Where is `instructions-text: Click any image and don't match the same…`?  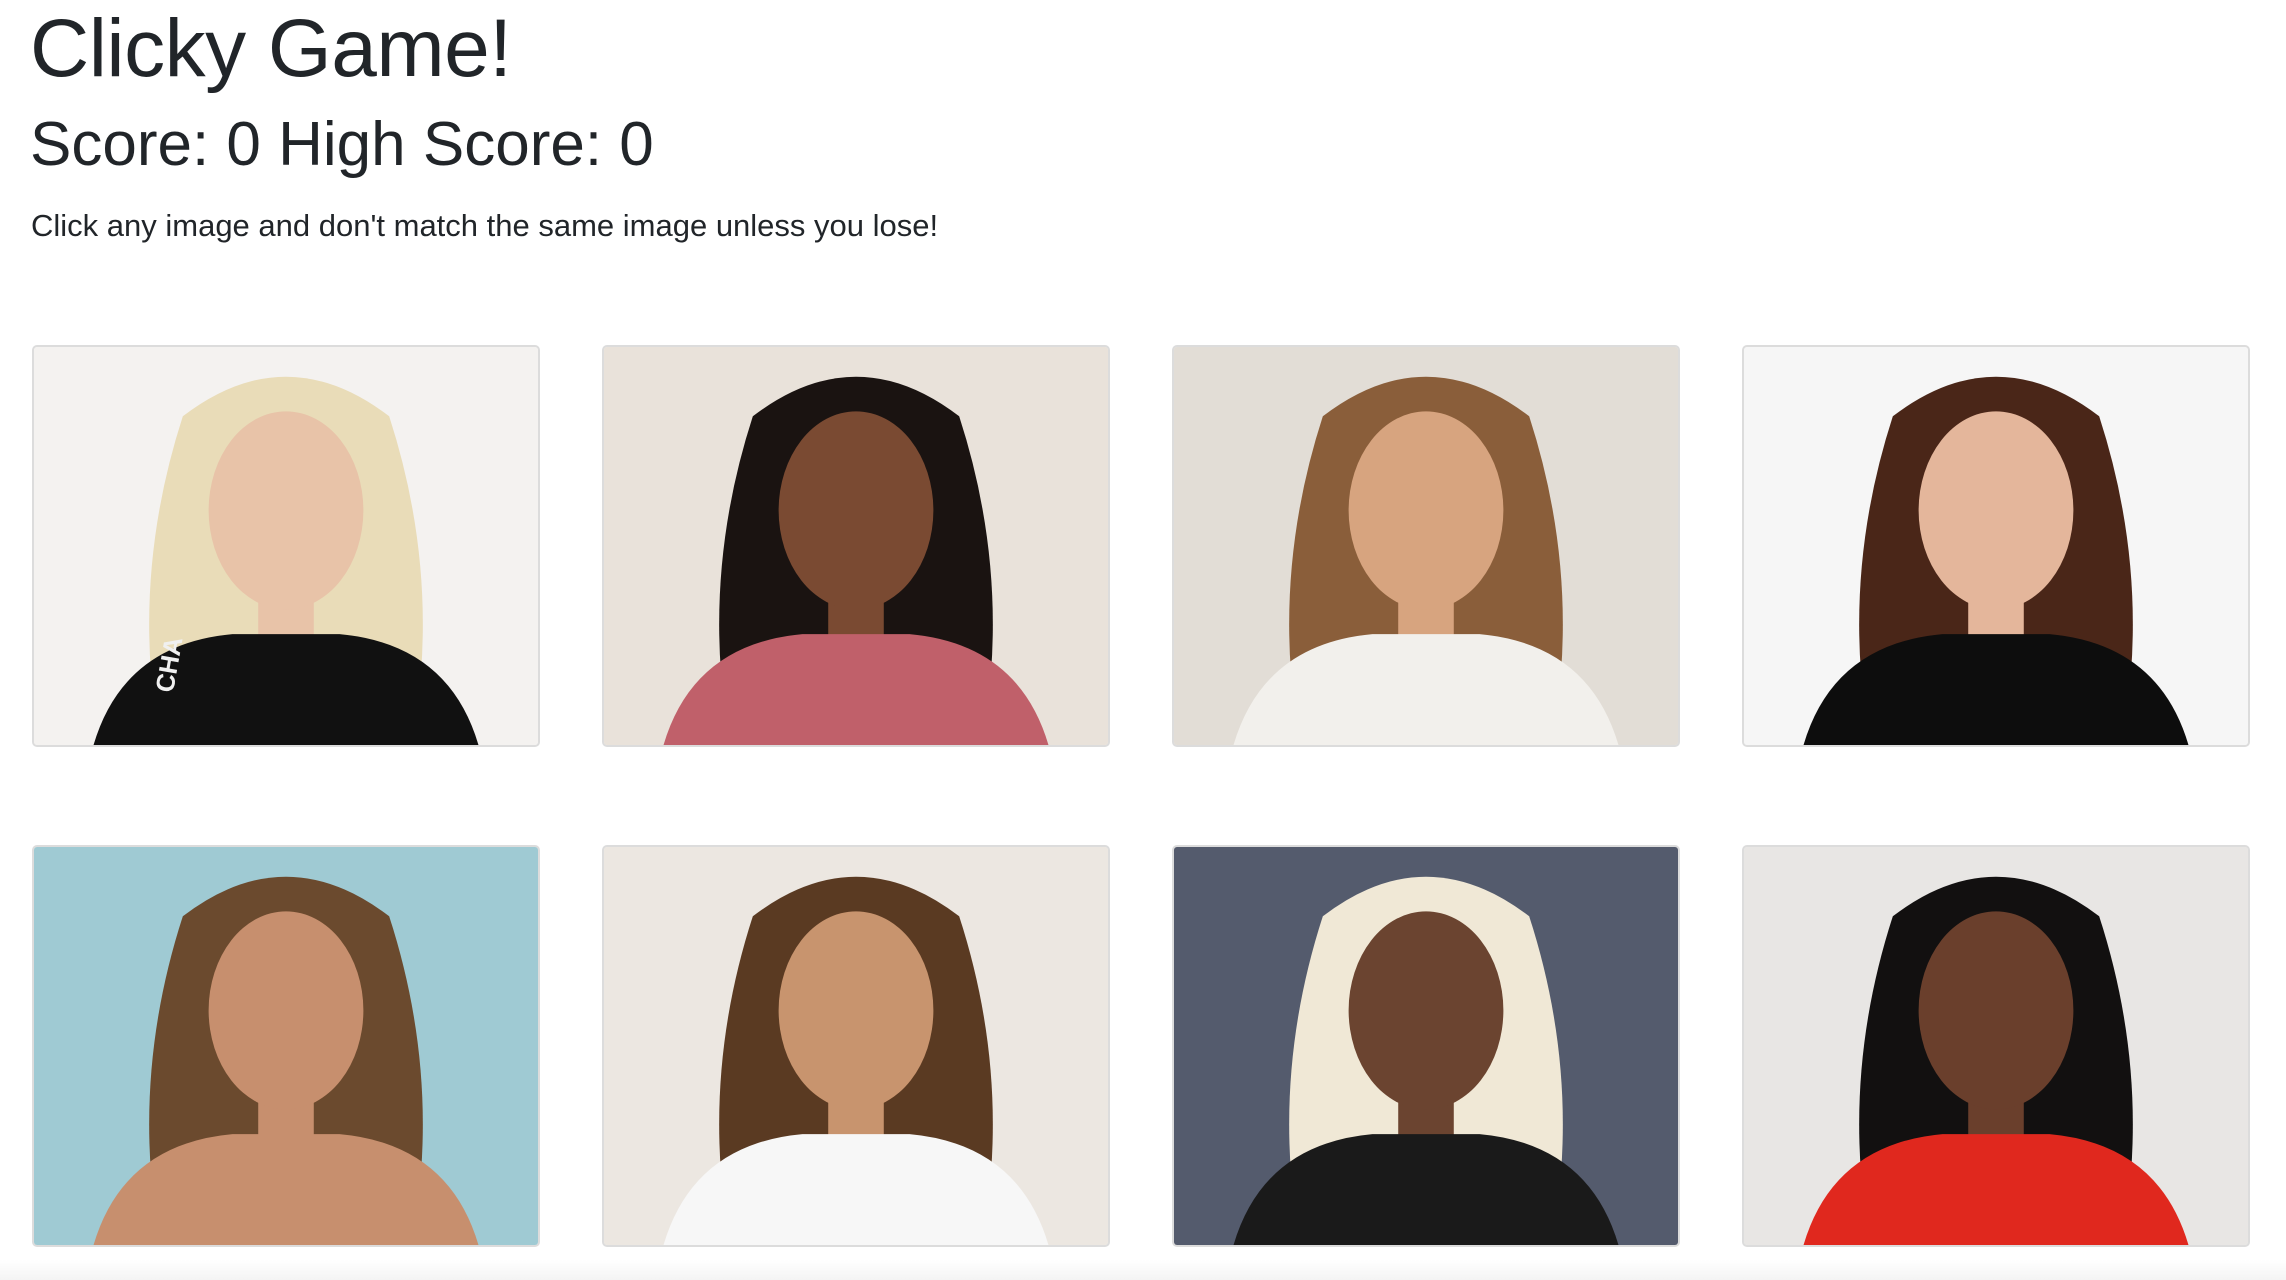
instructions-text: Click any image and don't match the same… is located at coordinates (485, 225).